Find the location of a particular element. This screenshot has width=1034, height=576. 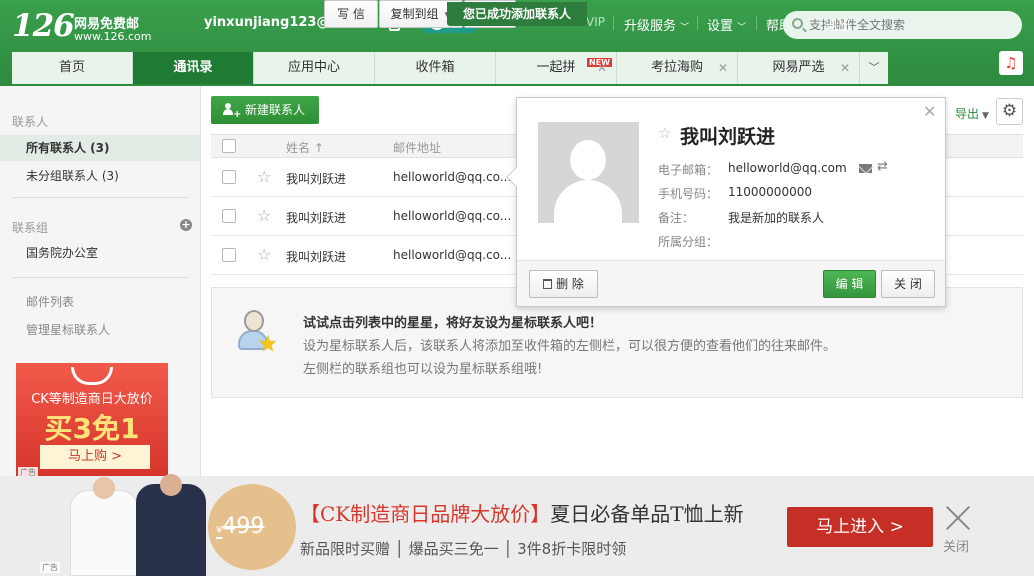

promo-line2: 买3免1 is located at coordinates (92, 428).